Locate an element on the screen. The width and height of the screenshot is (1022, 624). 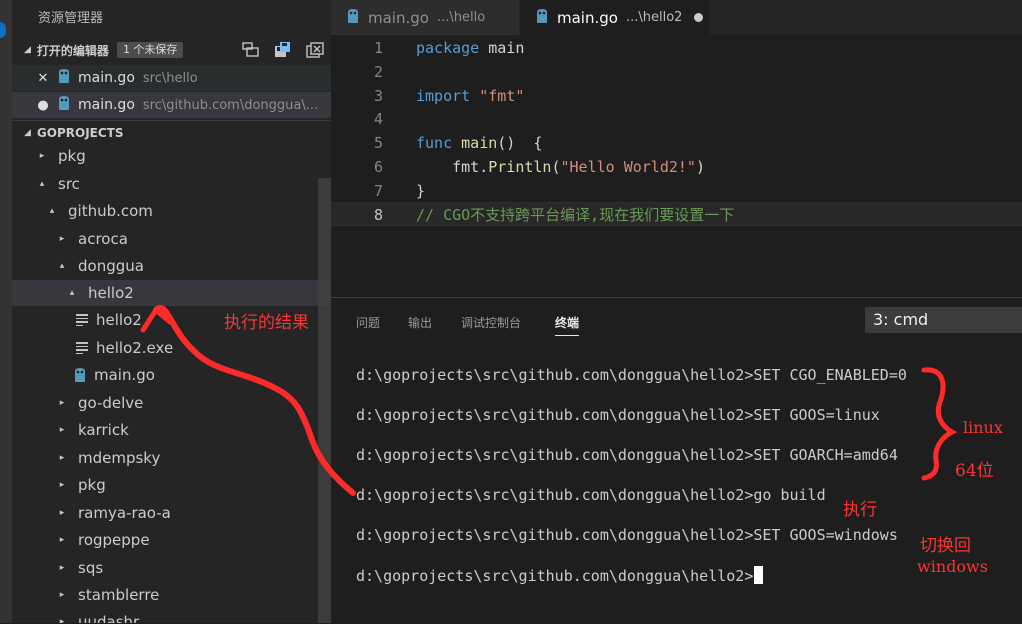
tab-debug-console: 调试控制台 is located at coordinates (491, 322).